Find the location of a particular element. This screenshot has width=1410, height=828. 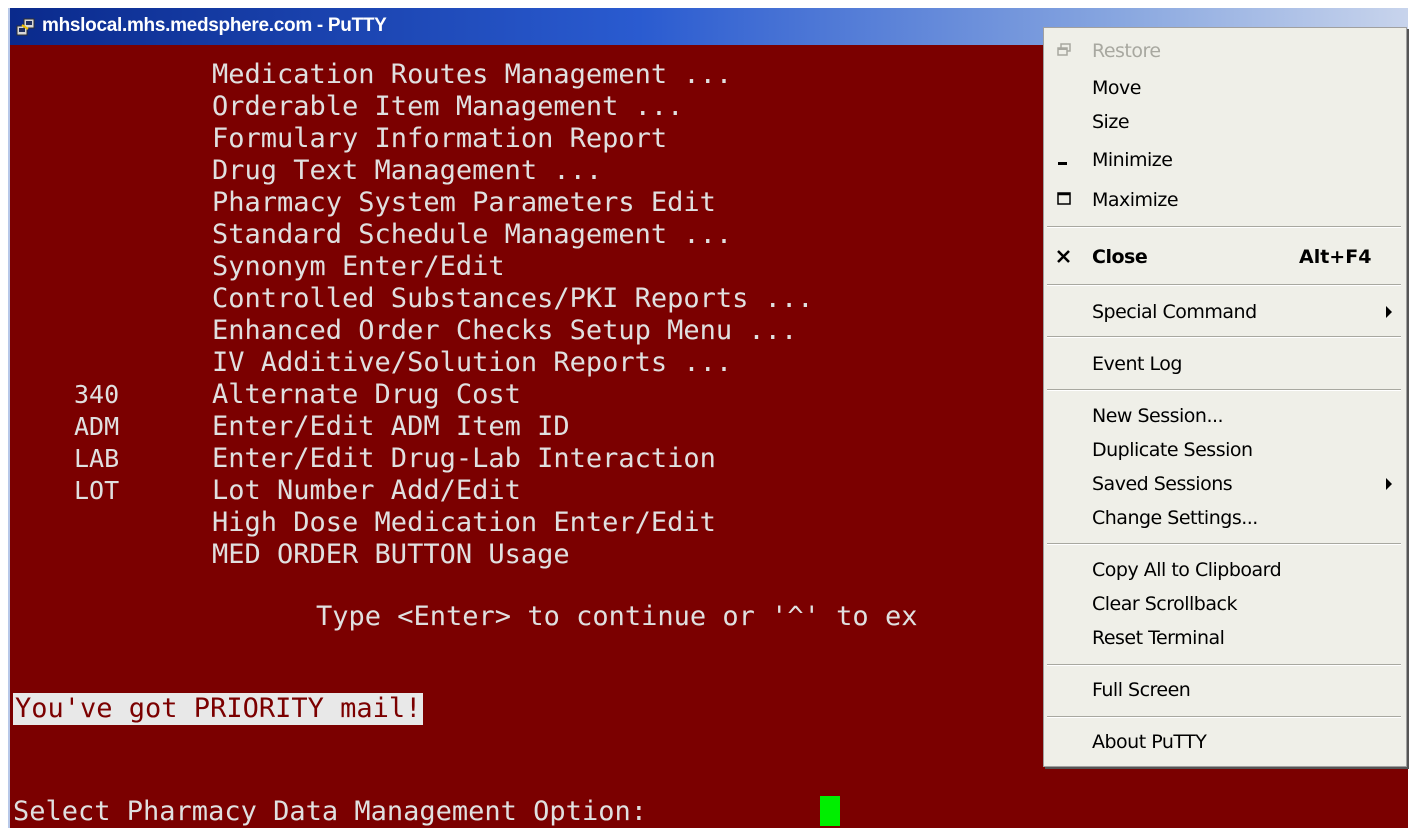

putty-app-icon is located at coordinates (26, 27).